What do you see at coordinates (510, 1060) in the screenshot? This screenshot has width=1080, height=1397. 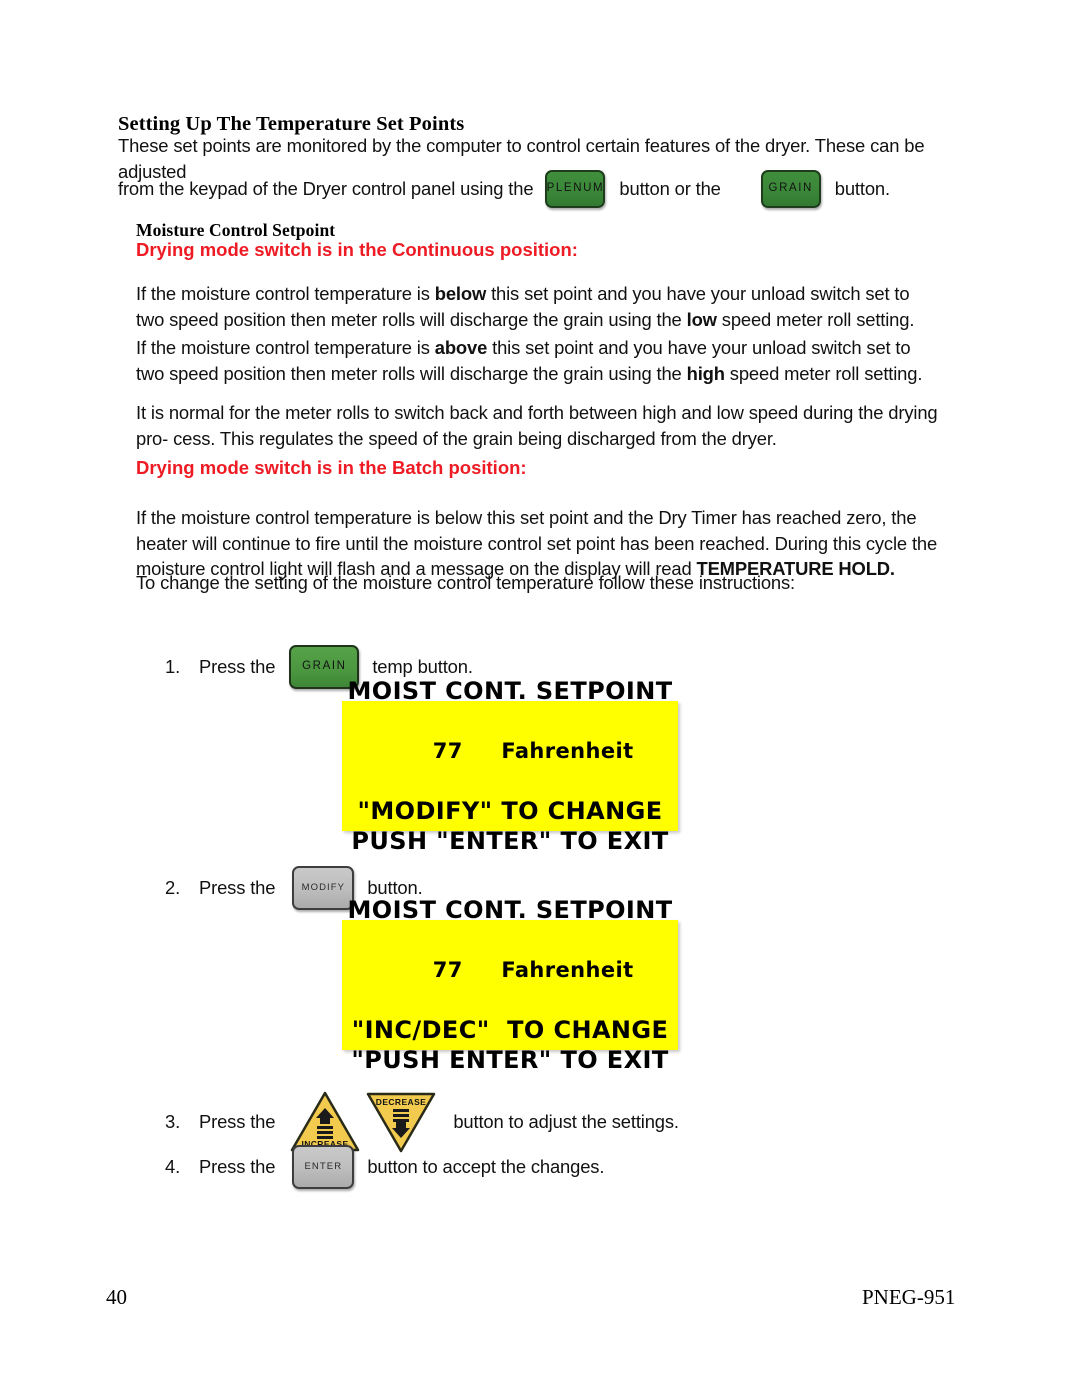 I see `lcd2-line4: "PUSH ENTER" TO EXIT` at bounding box center [510, 1060].